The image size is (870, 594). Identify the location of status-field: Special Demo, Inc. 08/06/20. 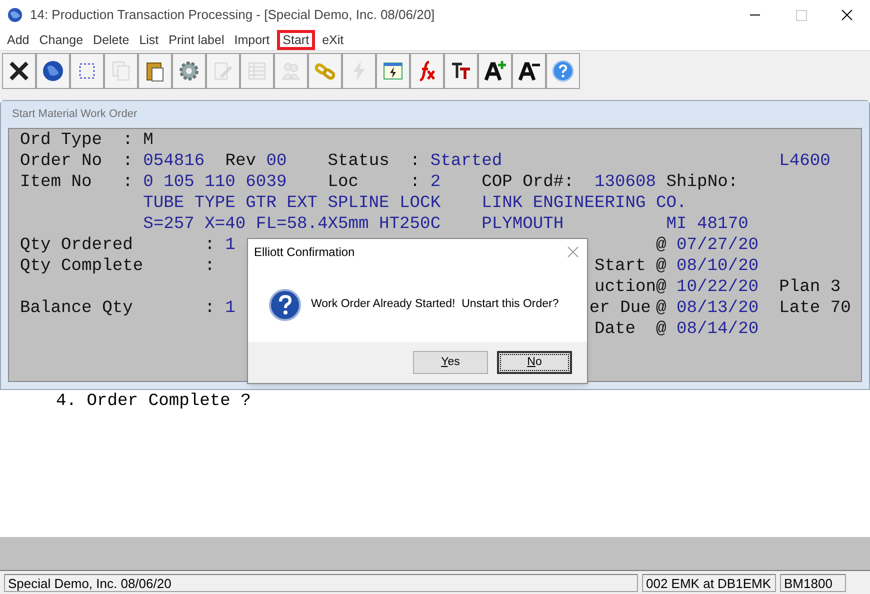
(321, 583).